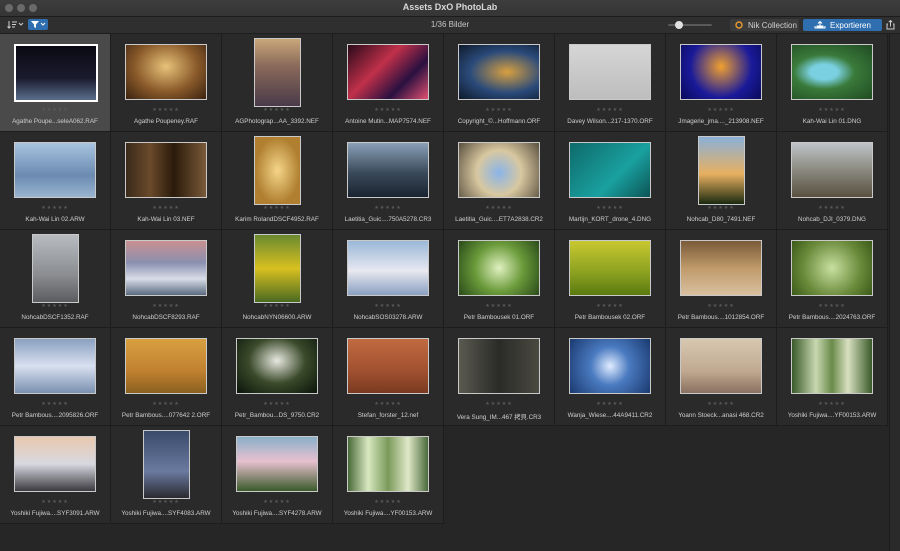 The height and width of the screenshot is (551, 900). I want to click on thumbnail-cell: ★★★★★ Yoshiki Fujiwa....SYF3091.ARW, so click(55, 475).